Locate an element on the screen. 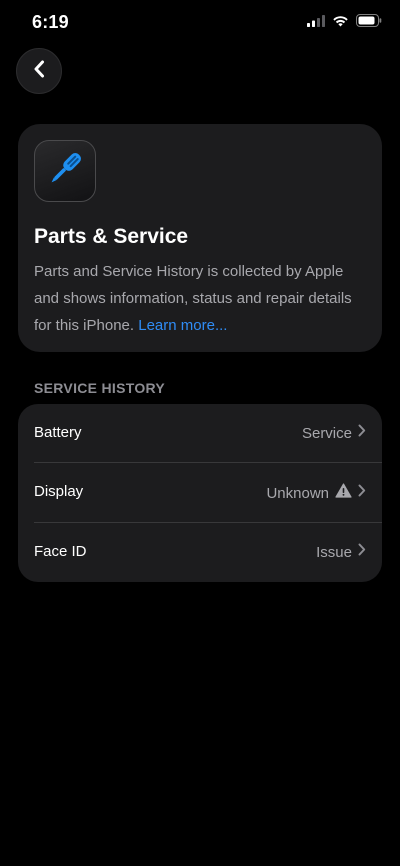 The width and height of the screenshot is (400, 866). back-button is located at coordinates (39, 71).